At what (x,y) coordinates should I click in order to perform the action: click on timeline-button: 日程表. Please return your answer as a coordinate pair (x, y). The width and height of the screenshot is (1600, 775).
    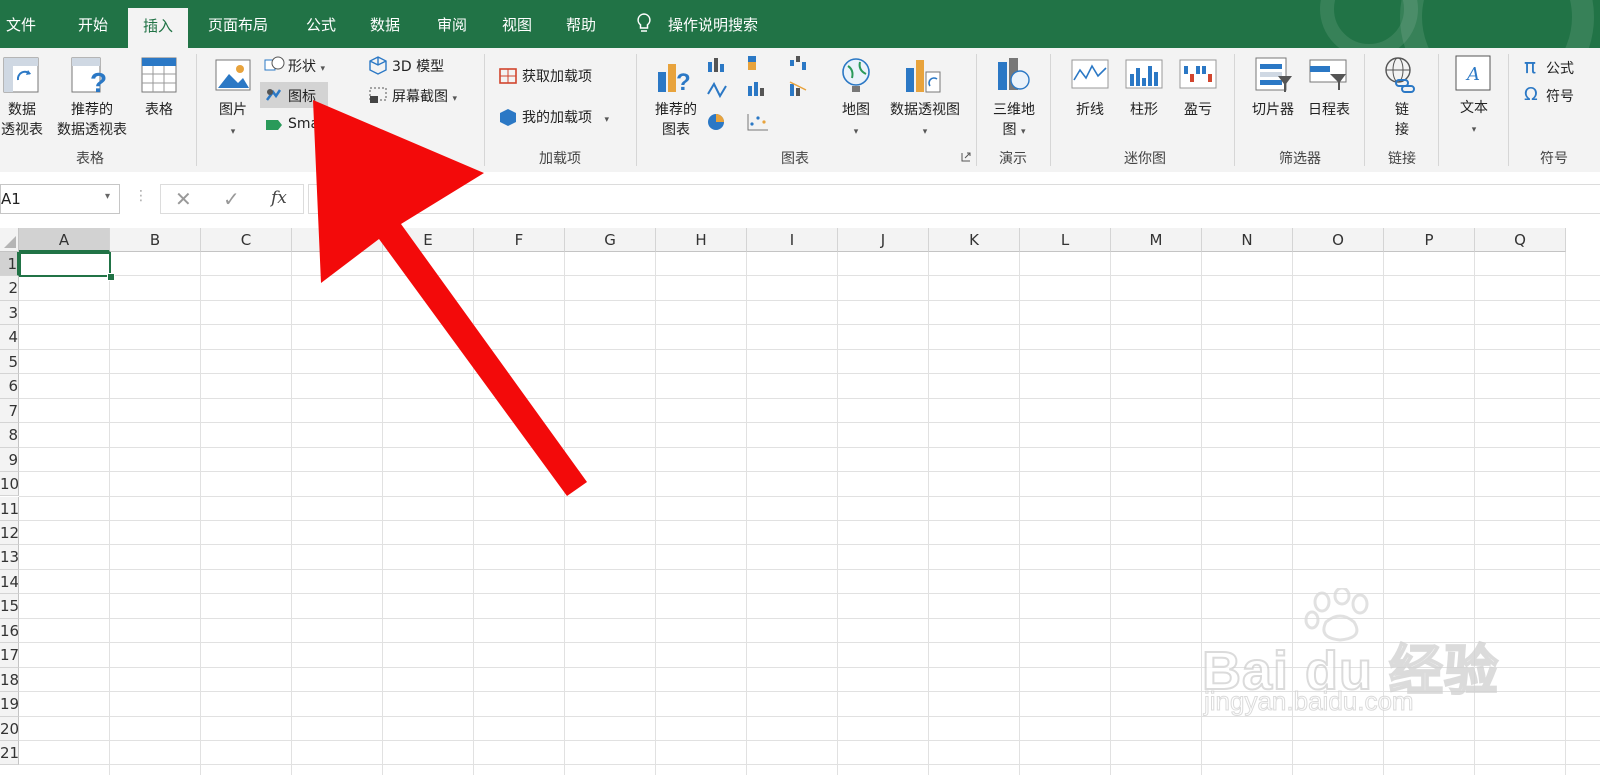
    Looking at the image, I should click on (1329, 110).